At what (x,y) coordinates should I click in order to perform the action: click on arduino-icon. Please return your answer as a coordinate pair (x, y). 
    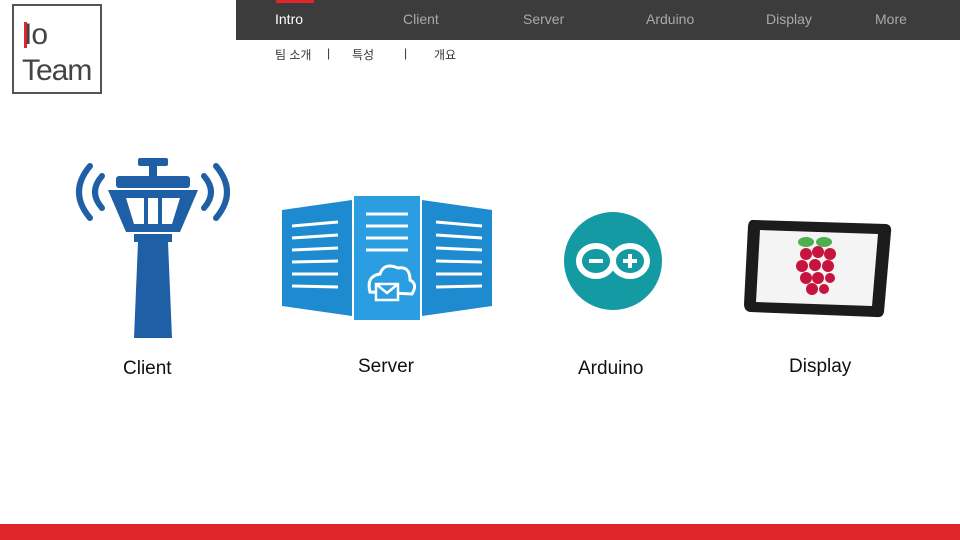
    Looking at the image, I should click on (613, 261).